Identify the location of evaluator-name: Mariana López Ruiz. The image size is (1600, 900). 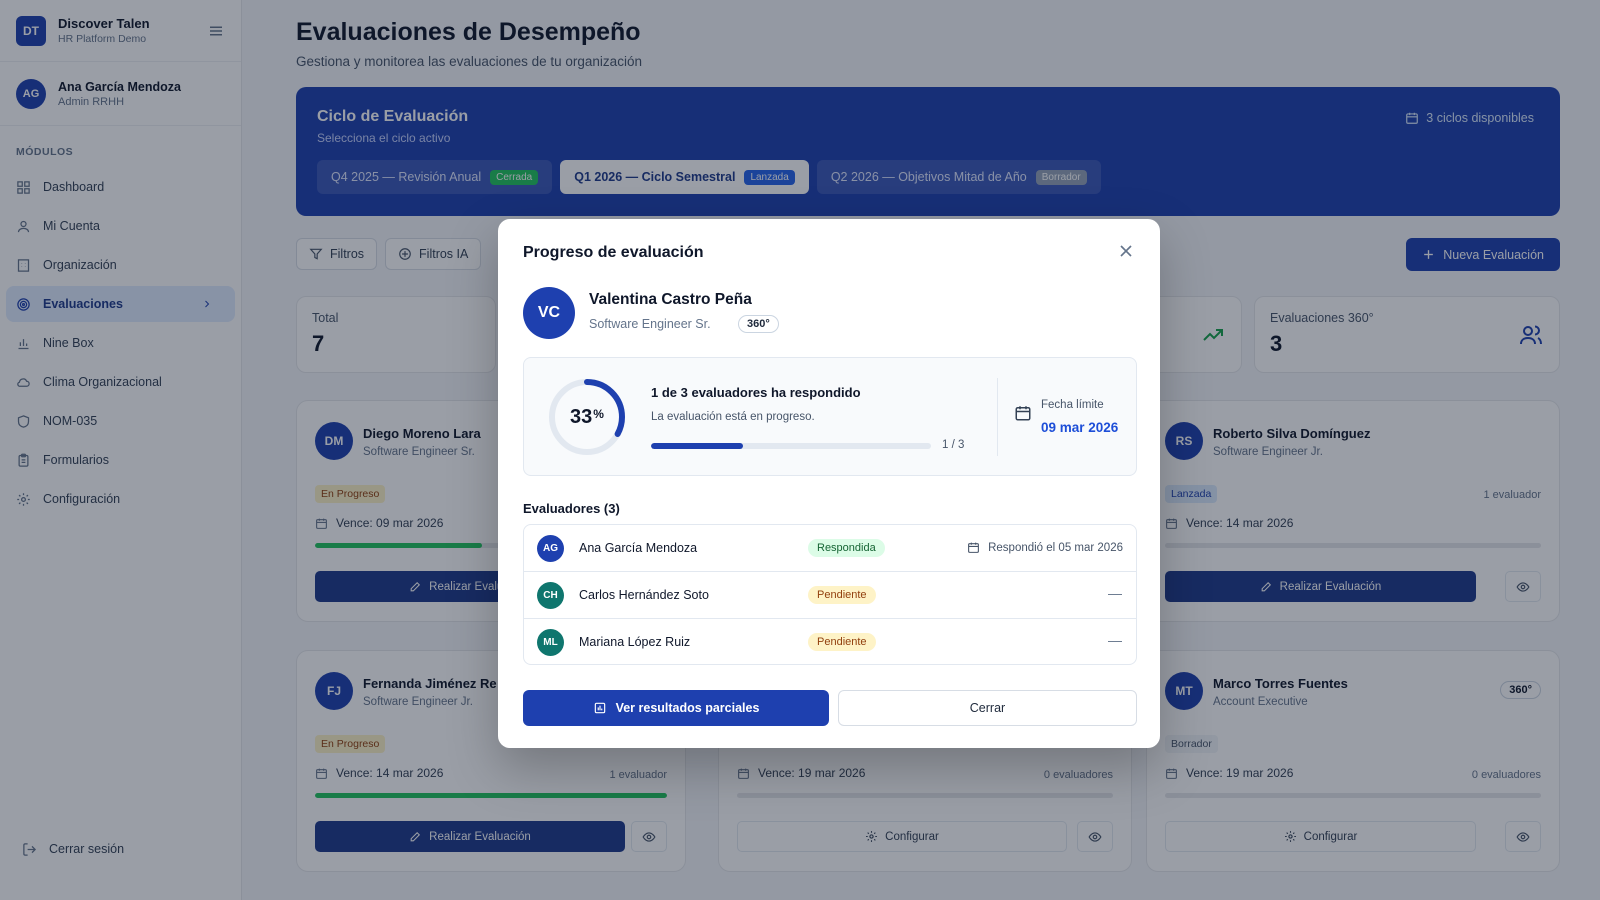
(635, 642).